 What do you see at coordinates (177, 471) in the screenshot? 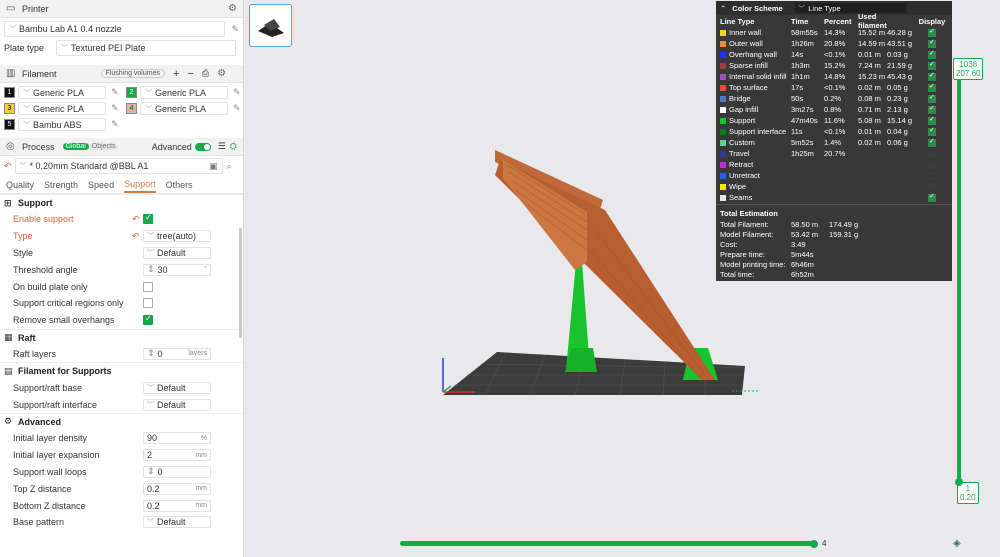
I see `advanced-option-input: ⇕ 0` at bounding box center [177, 471].